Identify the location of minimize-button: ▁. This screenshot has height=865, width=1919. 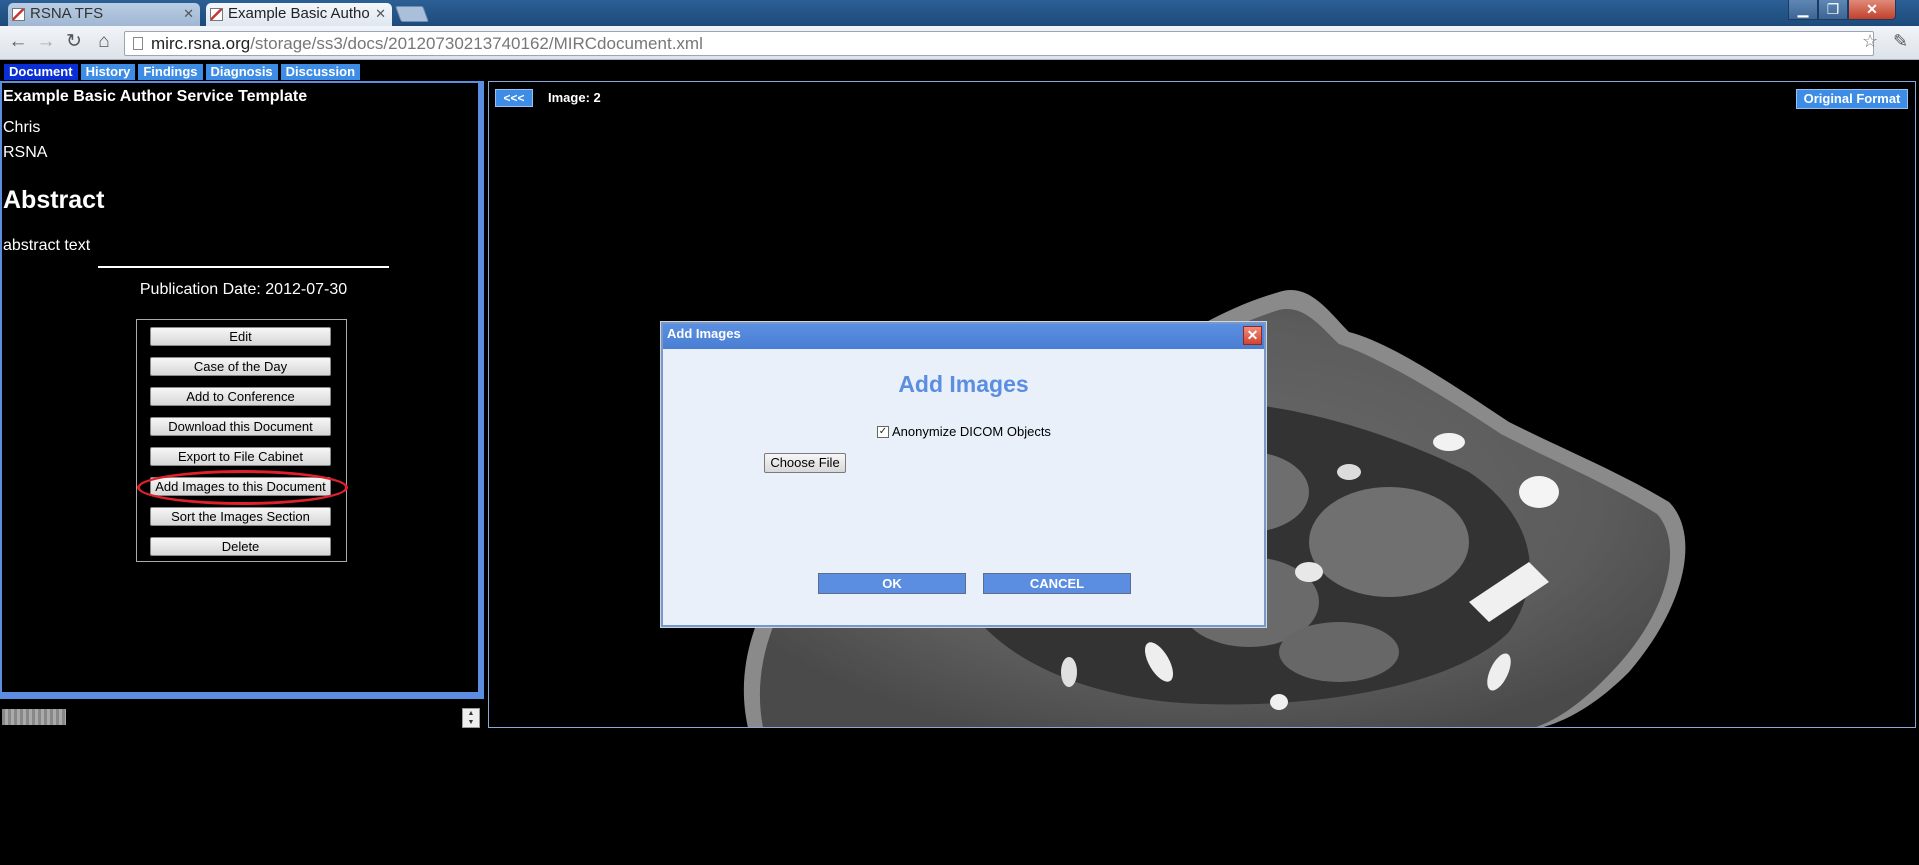
(1803, 10).